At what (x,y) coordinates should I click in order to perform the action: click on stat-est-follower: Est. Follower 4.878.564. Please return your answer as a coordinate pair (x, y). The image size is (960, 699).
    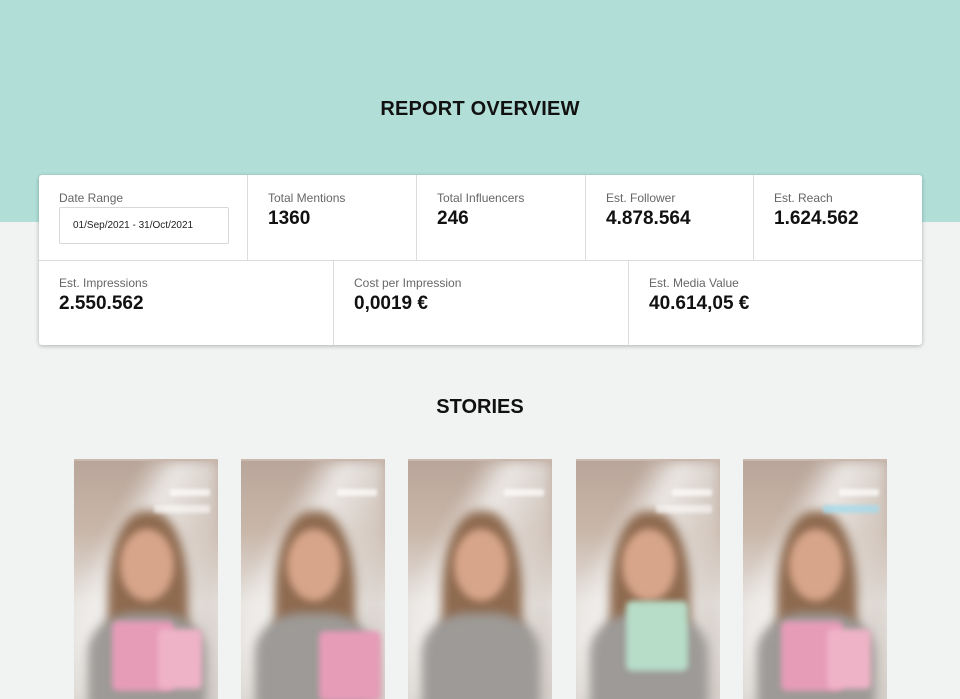
    Looking at the image, I should click on (669, 217).